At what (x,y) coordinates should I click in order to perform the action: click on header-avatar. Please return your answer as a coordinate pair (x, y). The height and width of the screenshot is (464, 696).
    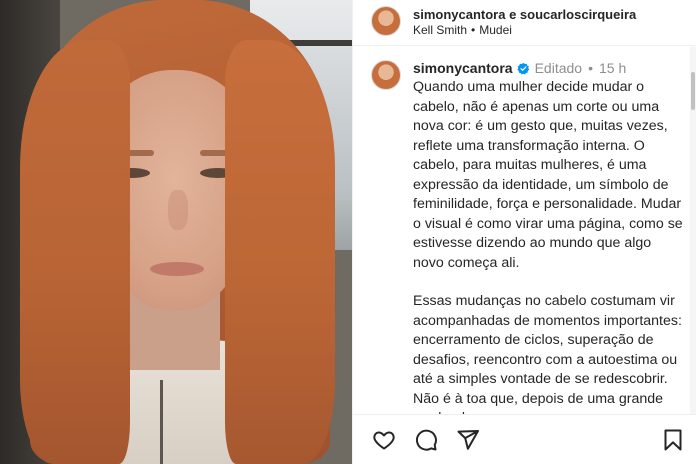
    Looking at the image, I should click on (386, 20).